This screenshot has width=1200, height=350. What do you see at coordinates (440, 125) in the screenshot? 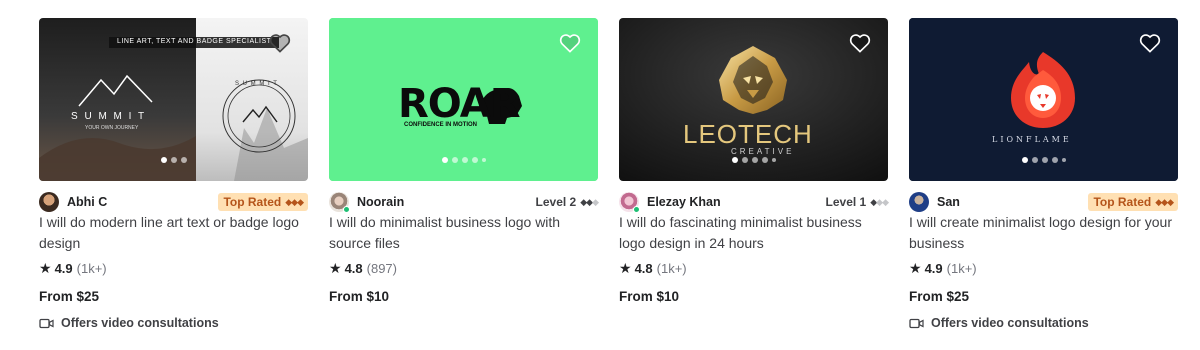
I see `image-tagline-text: CONFIDENCE IN MOTION` at bounding box center [440, 125].